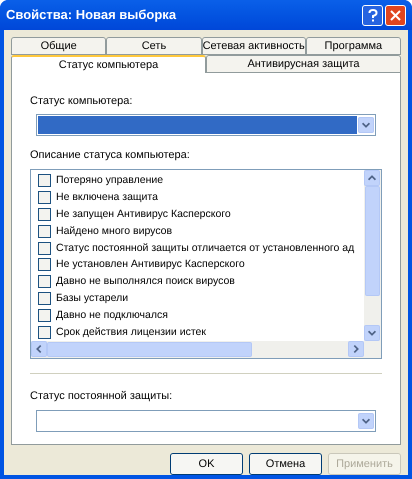 This screenshot has width=412, height=479. Describe the element at coordinates (356, 349) in the screenshot. I see `scroll-right-icon` at that location.